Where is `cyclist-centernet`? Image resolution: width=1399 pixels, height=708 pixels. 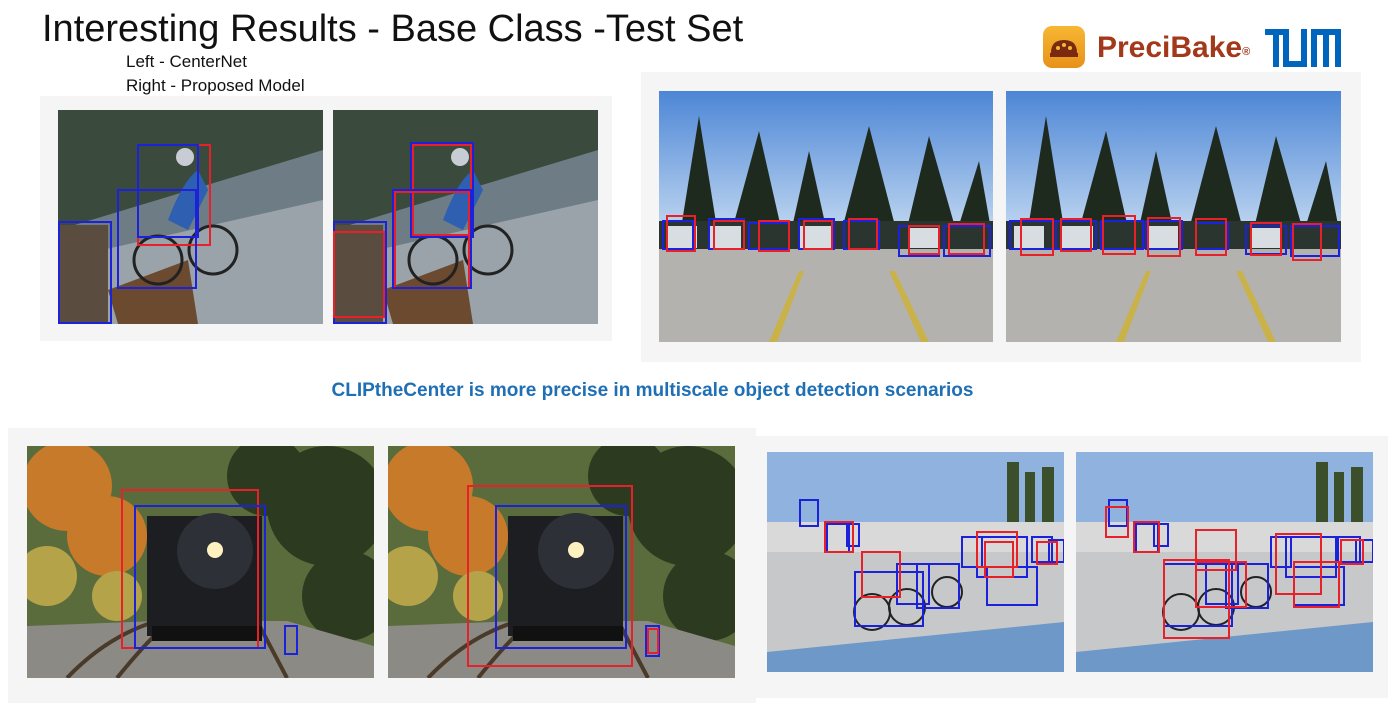 cyclist-centernet is located at coordinates (190, 217).